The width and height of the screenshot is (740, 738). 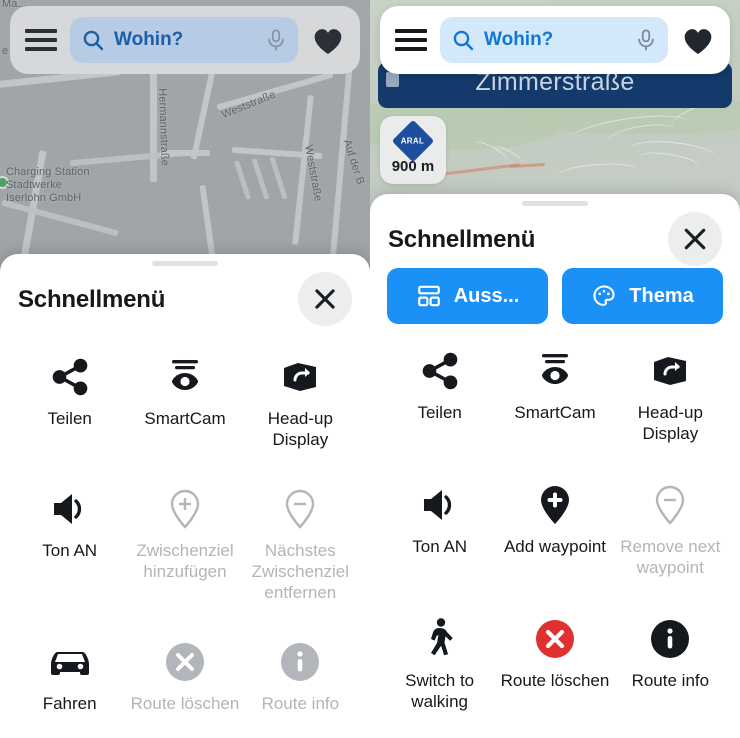 I want to click on layout-dashboard-icon, so click(x=429, y=296).